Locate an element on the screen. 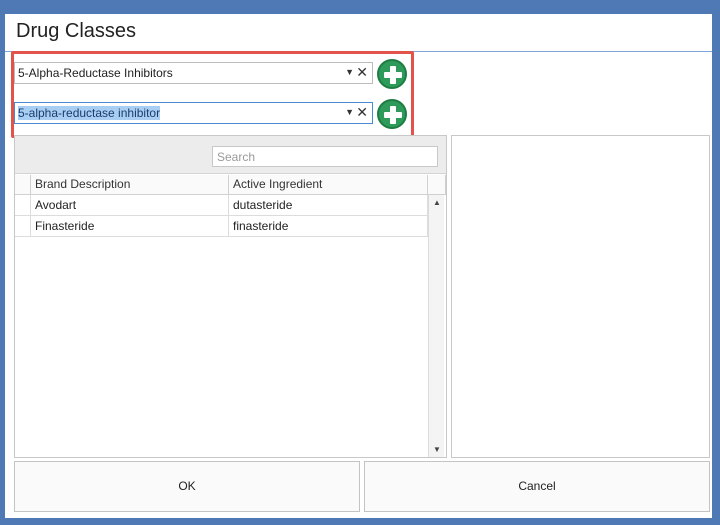 This screenshot has height=525, width=720. subclass-combobox-value-wrap: 5-alpha-reductase inhibitor is located at coordinates (89, 113).